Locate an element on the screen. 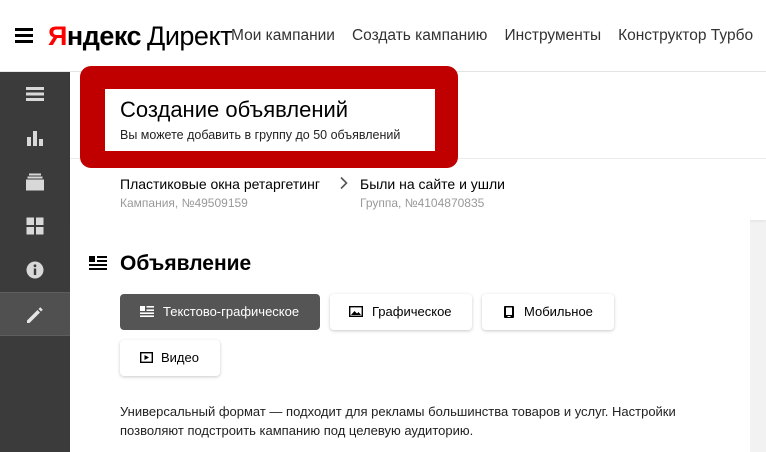 The height and width of the screenshot is (452, 766). format-mobile-label: Мобильное is located at coordinates (558, 311).